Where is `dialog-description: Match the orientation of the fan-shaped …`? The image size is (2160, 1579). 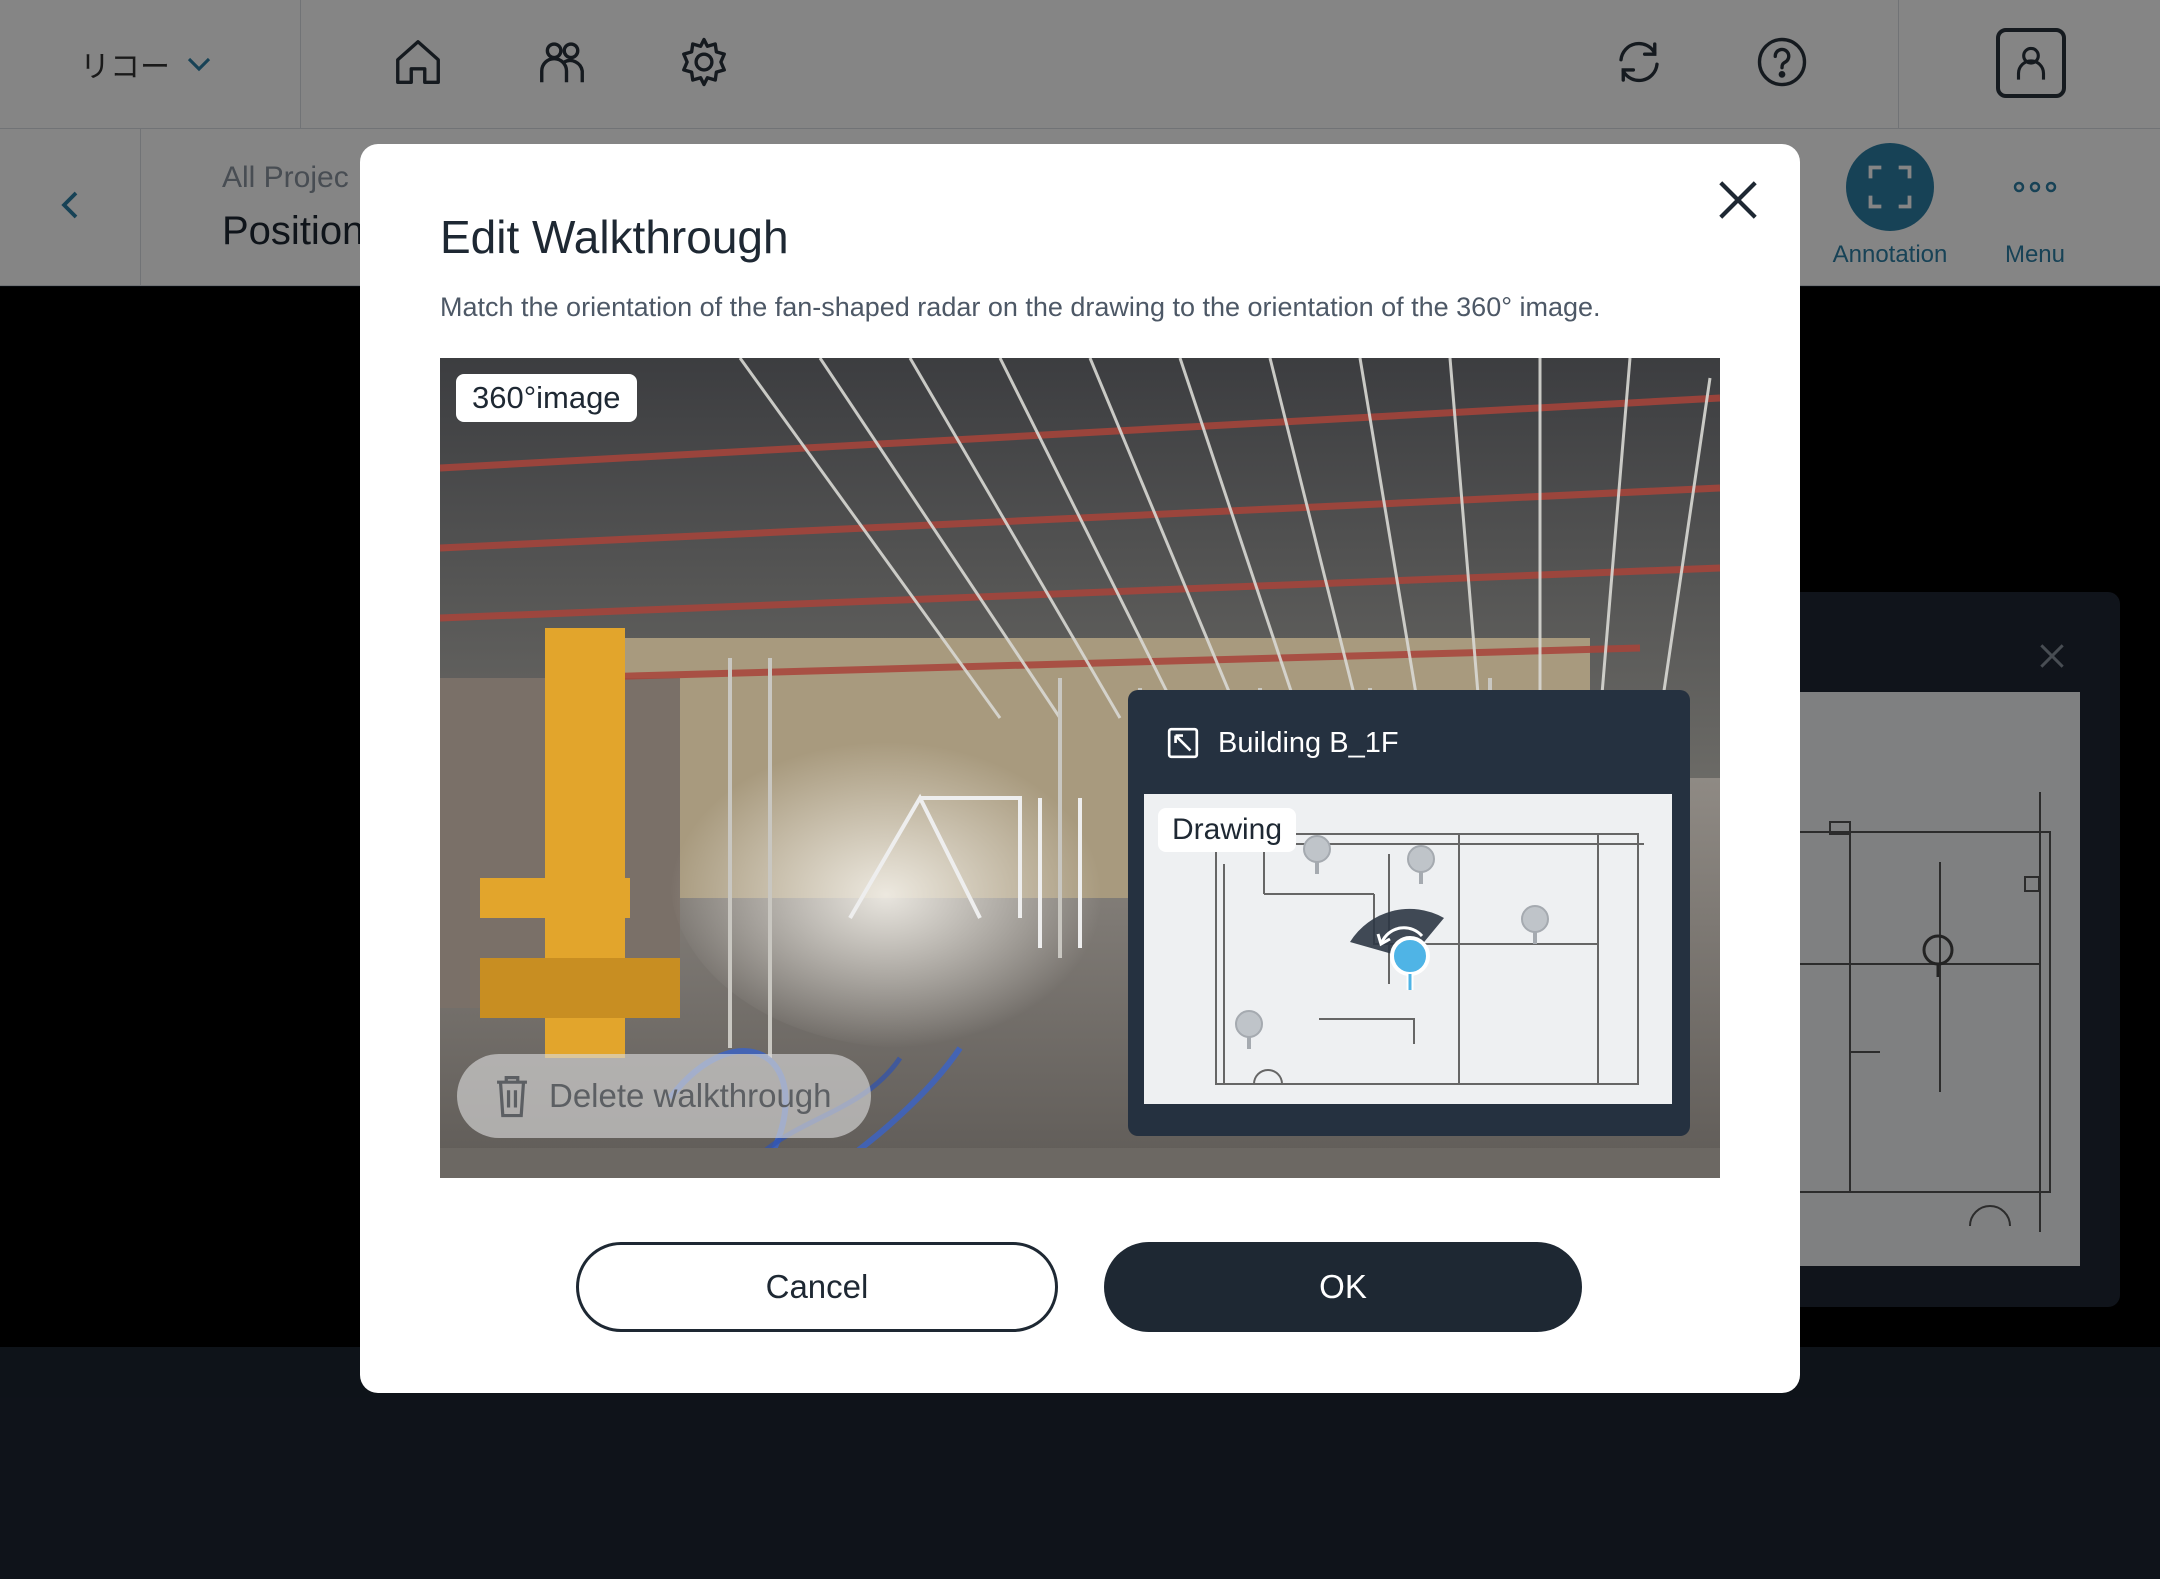
dialog-description: Match the orientation of the fan-shaped … is located at coordinates (1020, 307).